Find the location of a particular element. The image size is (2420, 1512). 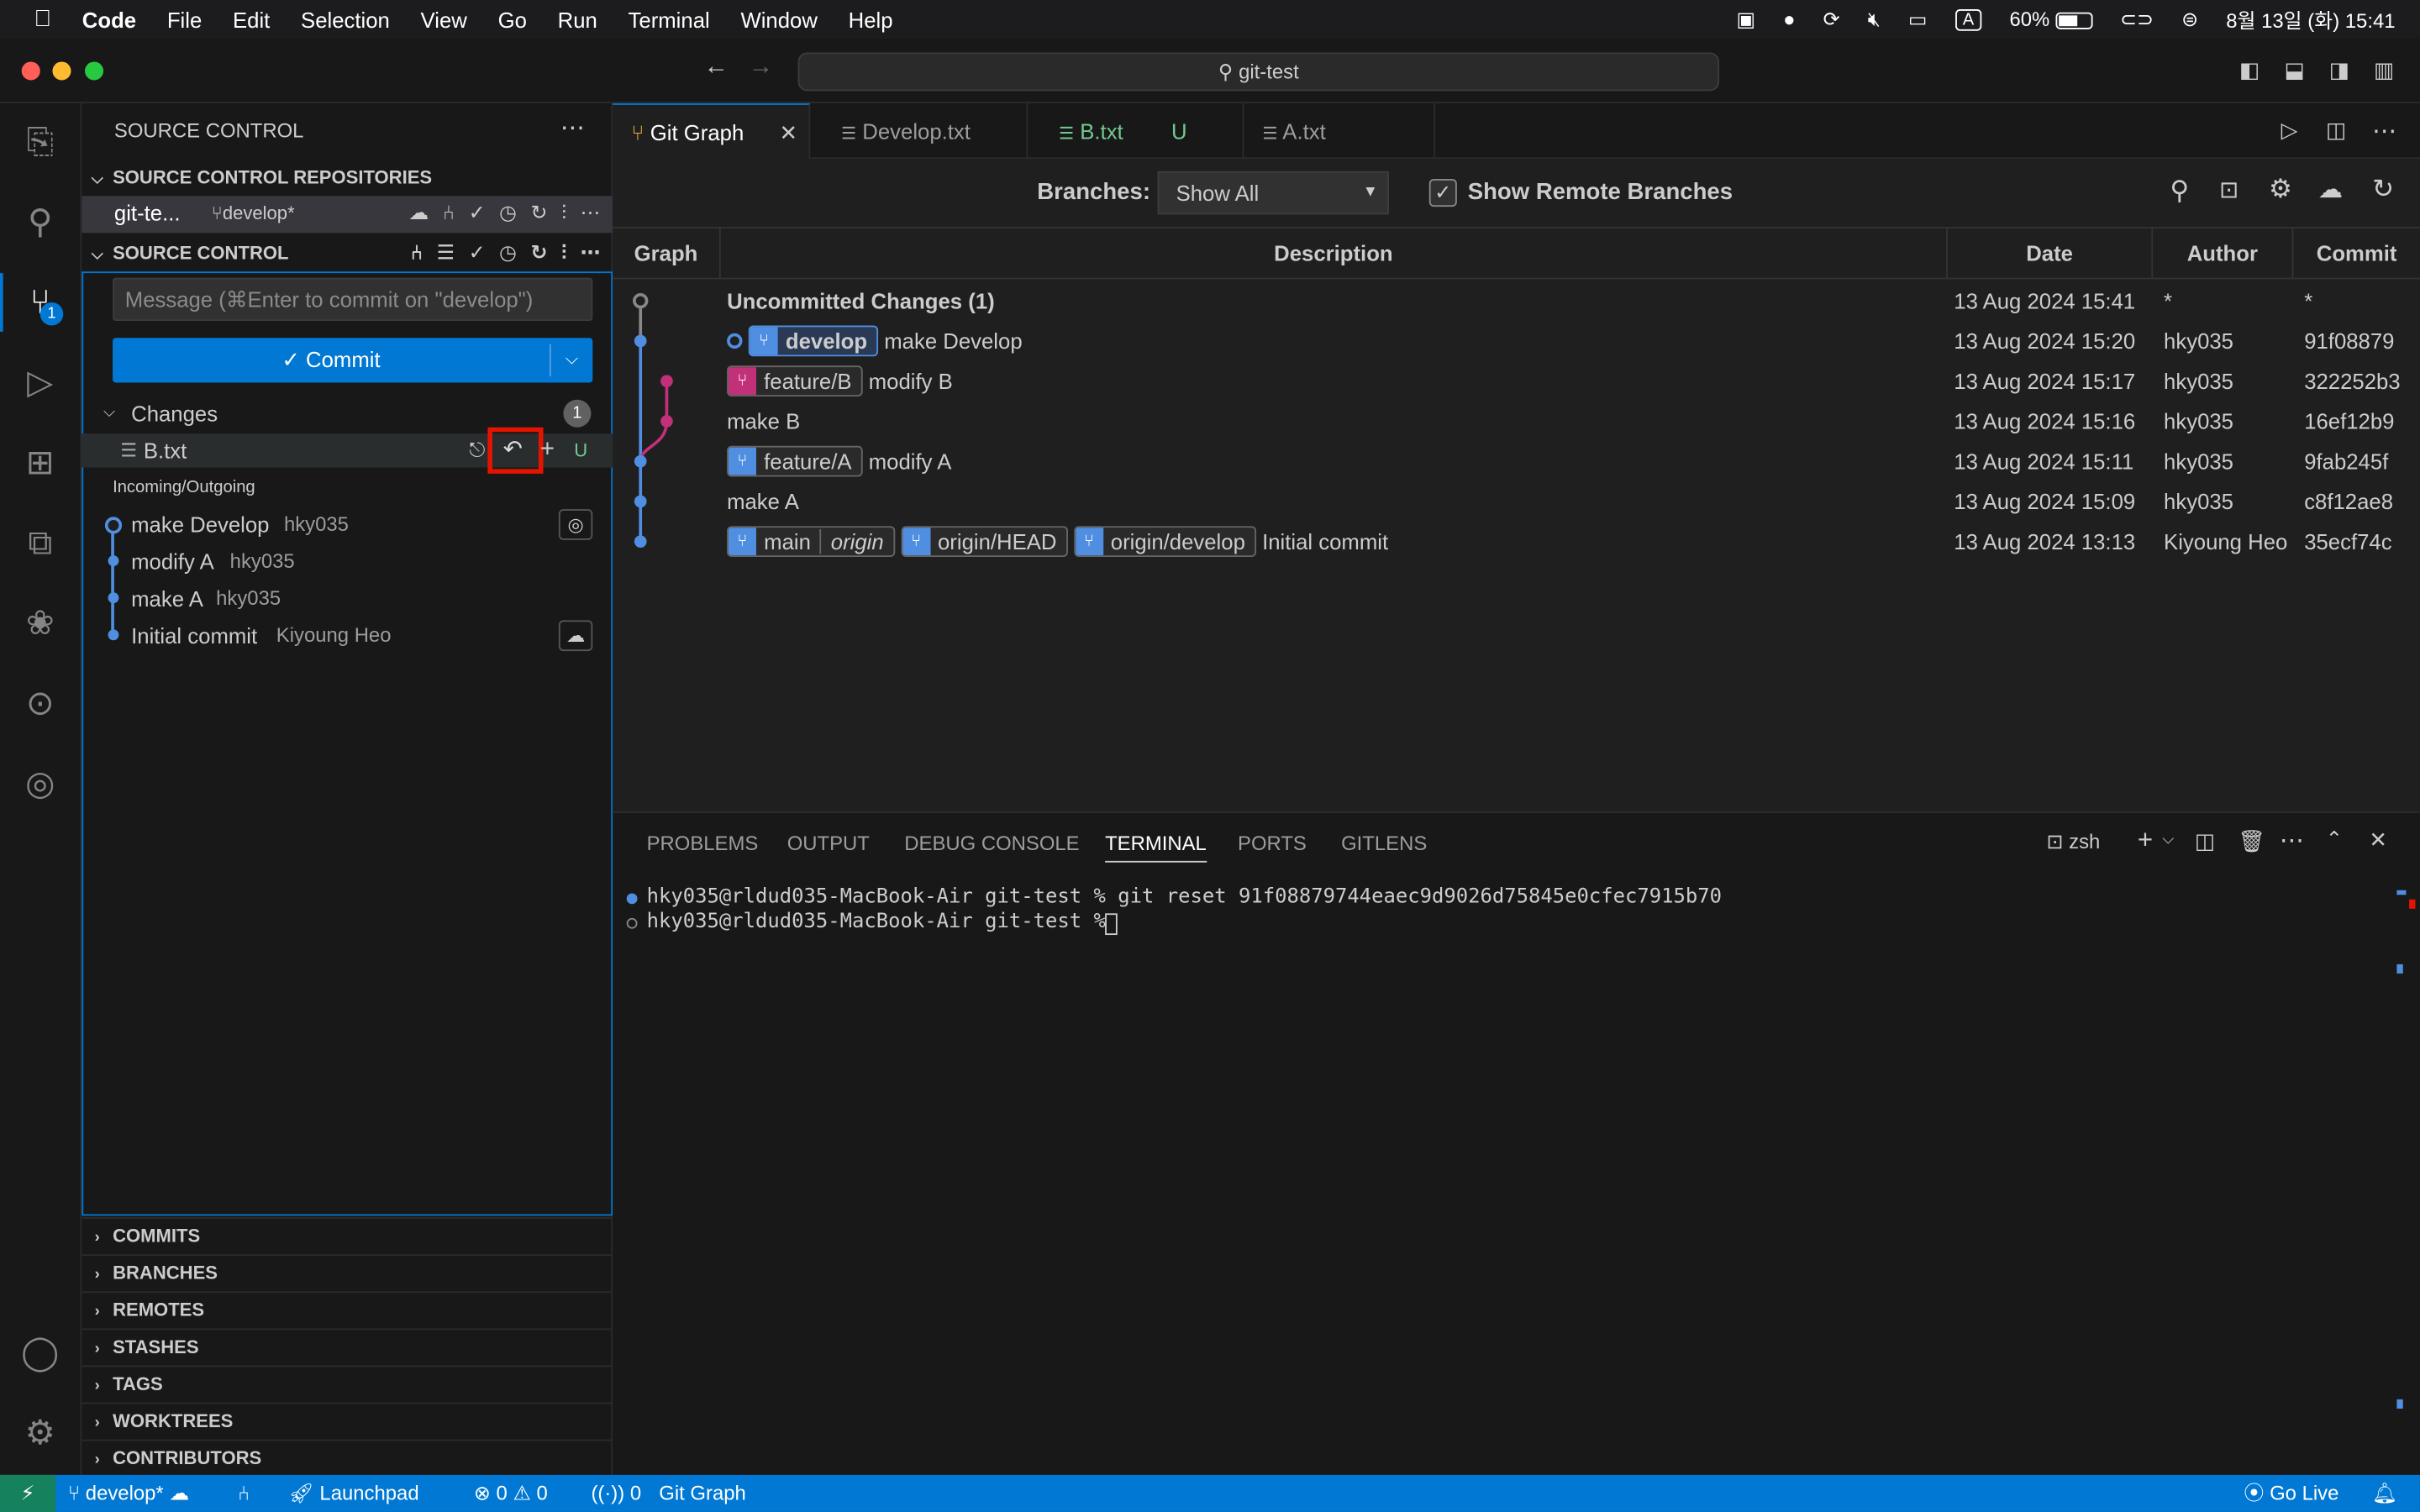

menu-edit: Edit is located at coordinates (251, 19).